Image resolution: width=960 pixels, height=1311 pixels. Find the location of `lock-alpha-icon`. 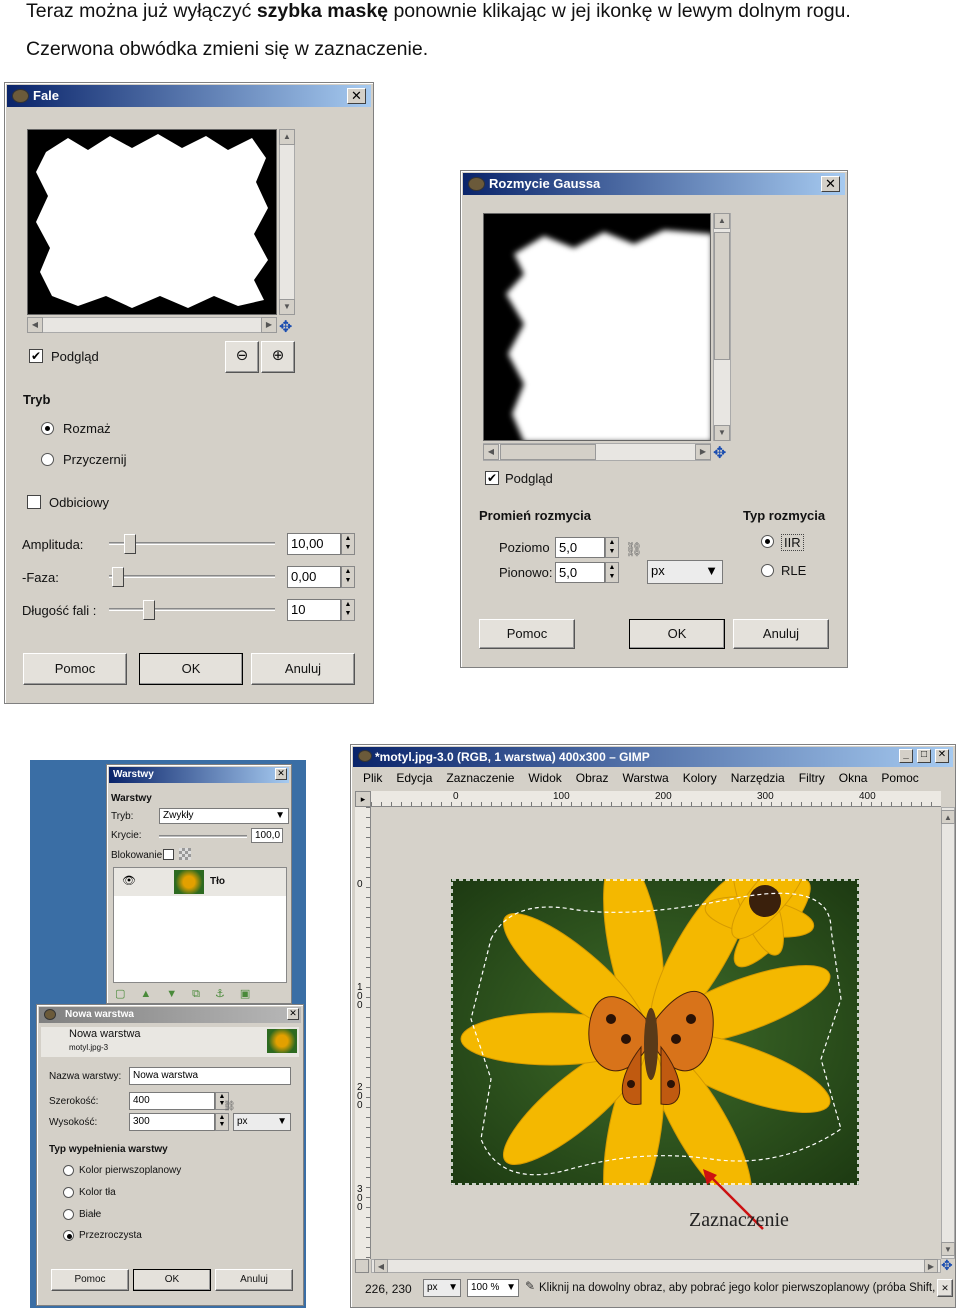

lock-alpha-icon is located at coordinates (185, 854).